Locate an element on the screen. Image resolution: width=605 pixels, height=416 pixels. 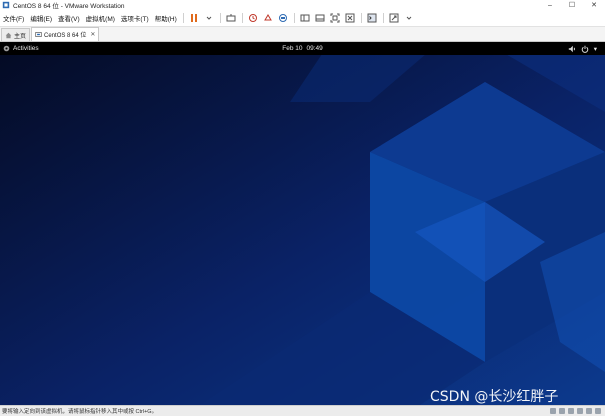
menu-edit: 编辑(E) is located at coordinates (41, 18).